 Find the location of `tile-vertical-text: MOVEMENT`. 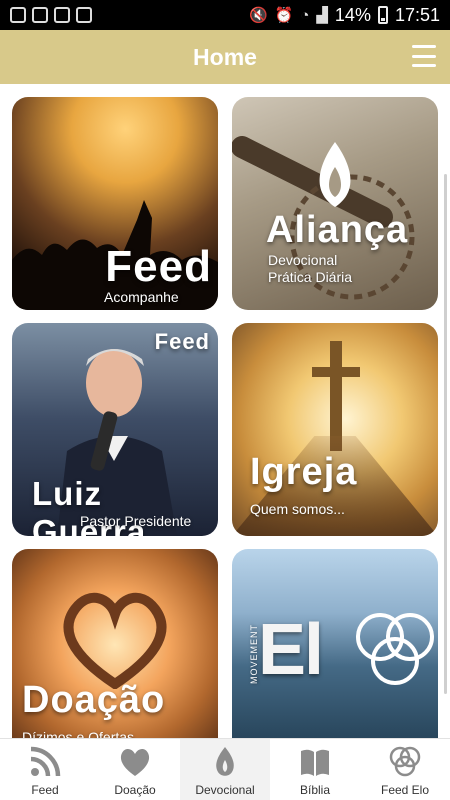

tile-vertical-text: MOVEMENT is located at coordinates (254, 654).